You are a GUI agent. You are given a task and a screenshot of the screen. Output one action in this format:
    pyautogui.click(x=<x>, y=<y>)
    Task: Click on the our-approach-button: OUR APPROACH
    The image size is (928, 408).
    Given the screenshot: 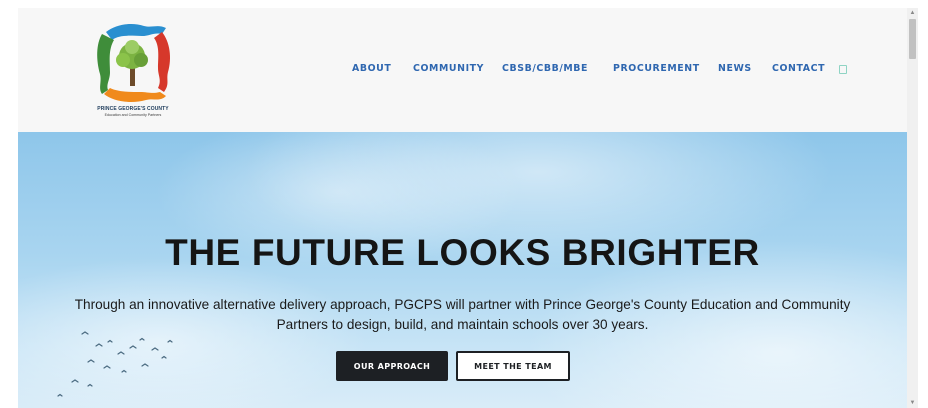 What is the action you would take?
    pyautogui.click(x=392, y=366)
    